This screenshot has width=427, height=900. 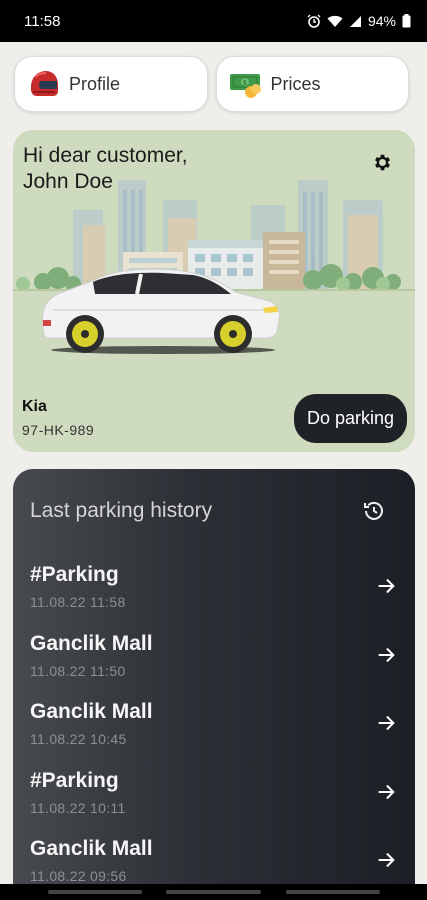 What do you see at coordinates (44, 84) in the screenshot?
I see `helmet-icon` at bounding box center [44, 84].